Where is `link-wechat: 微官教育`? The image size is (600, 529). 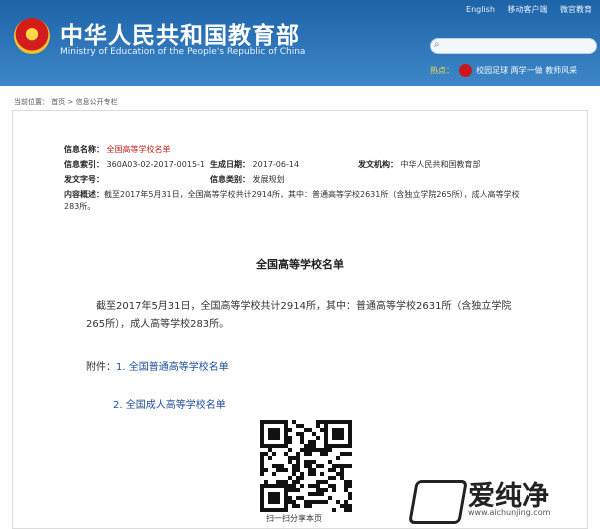
link-wechat: 微官教育 is located at coordinates (576, 9).